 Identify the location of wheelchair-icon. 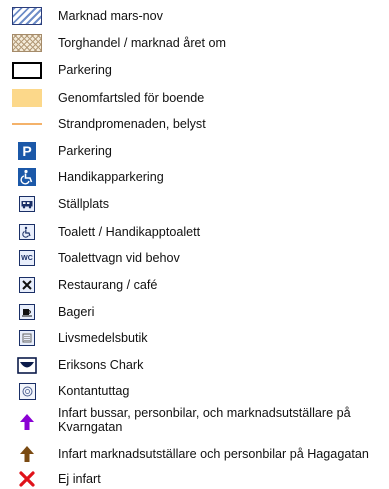
(27, 177).